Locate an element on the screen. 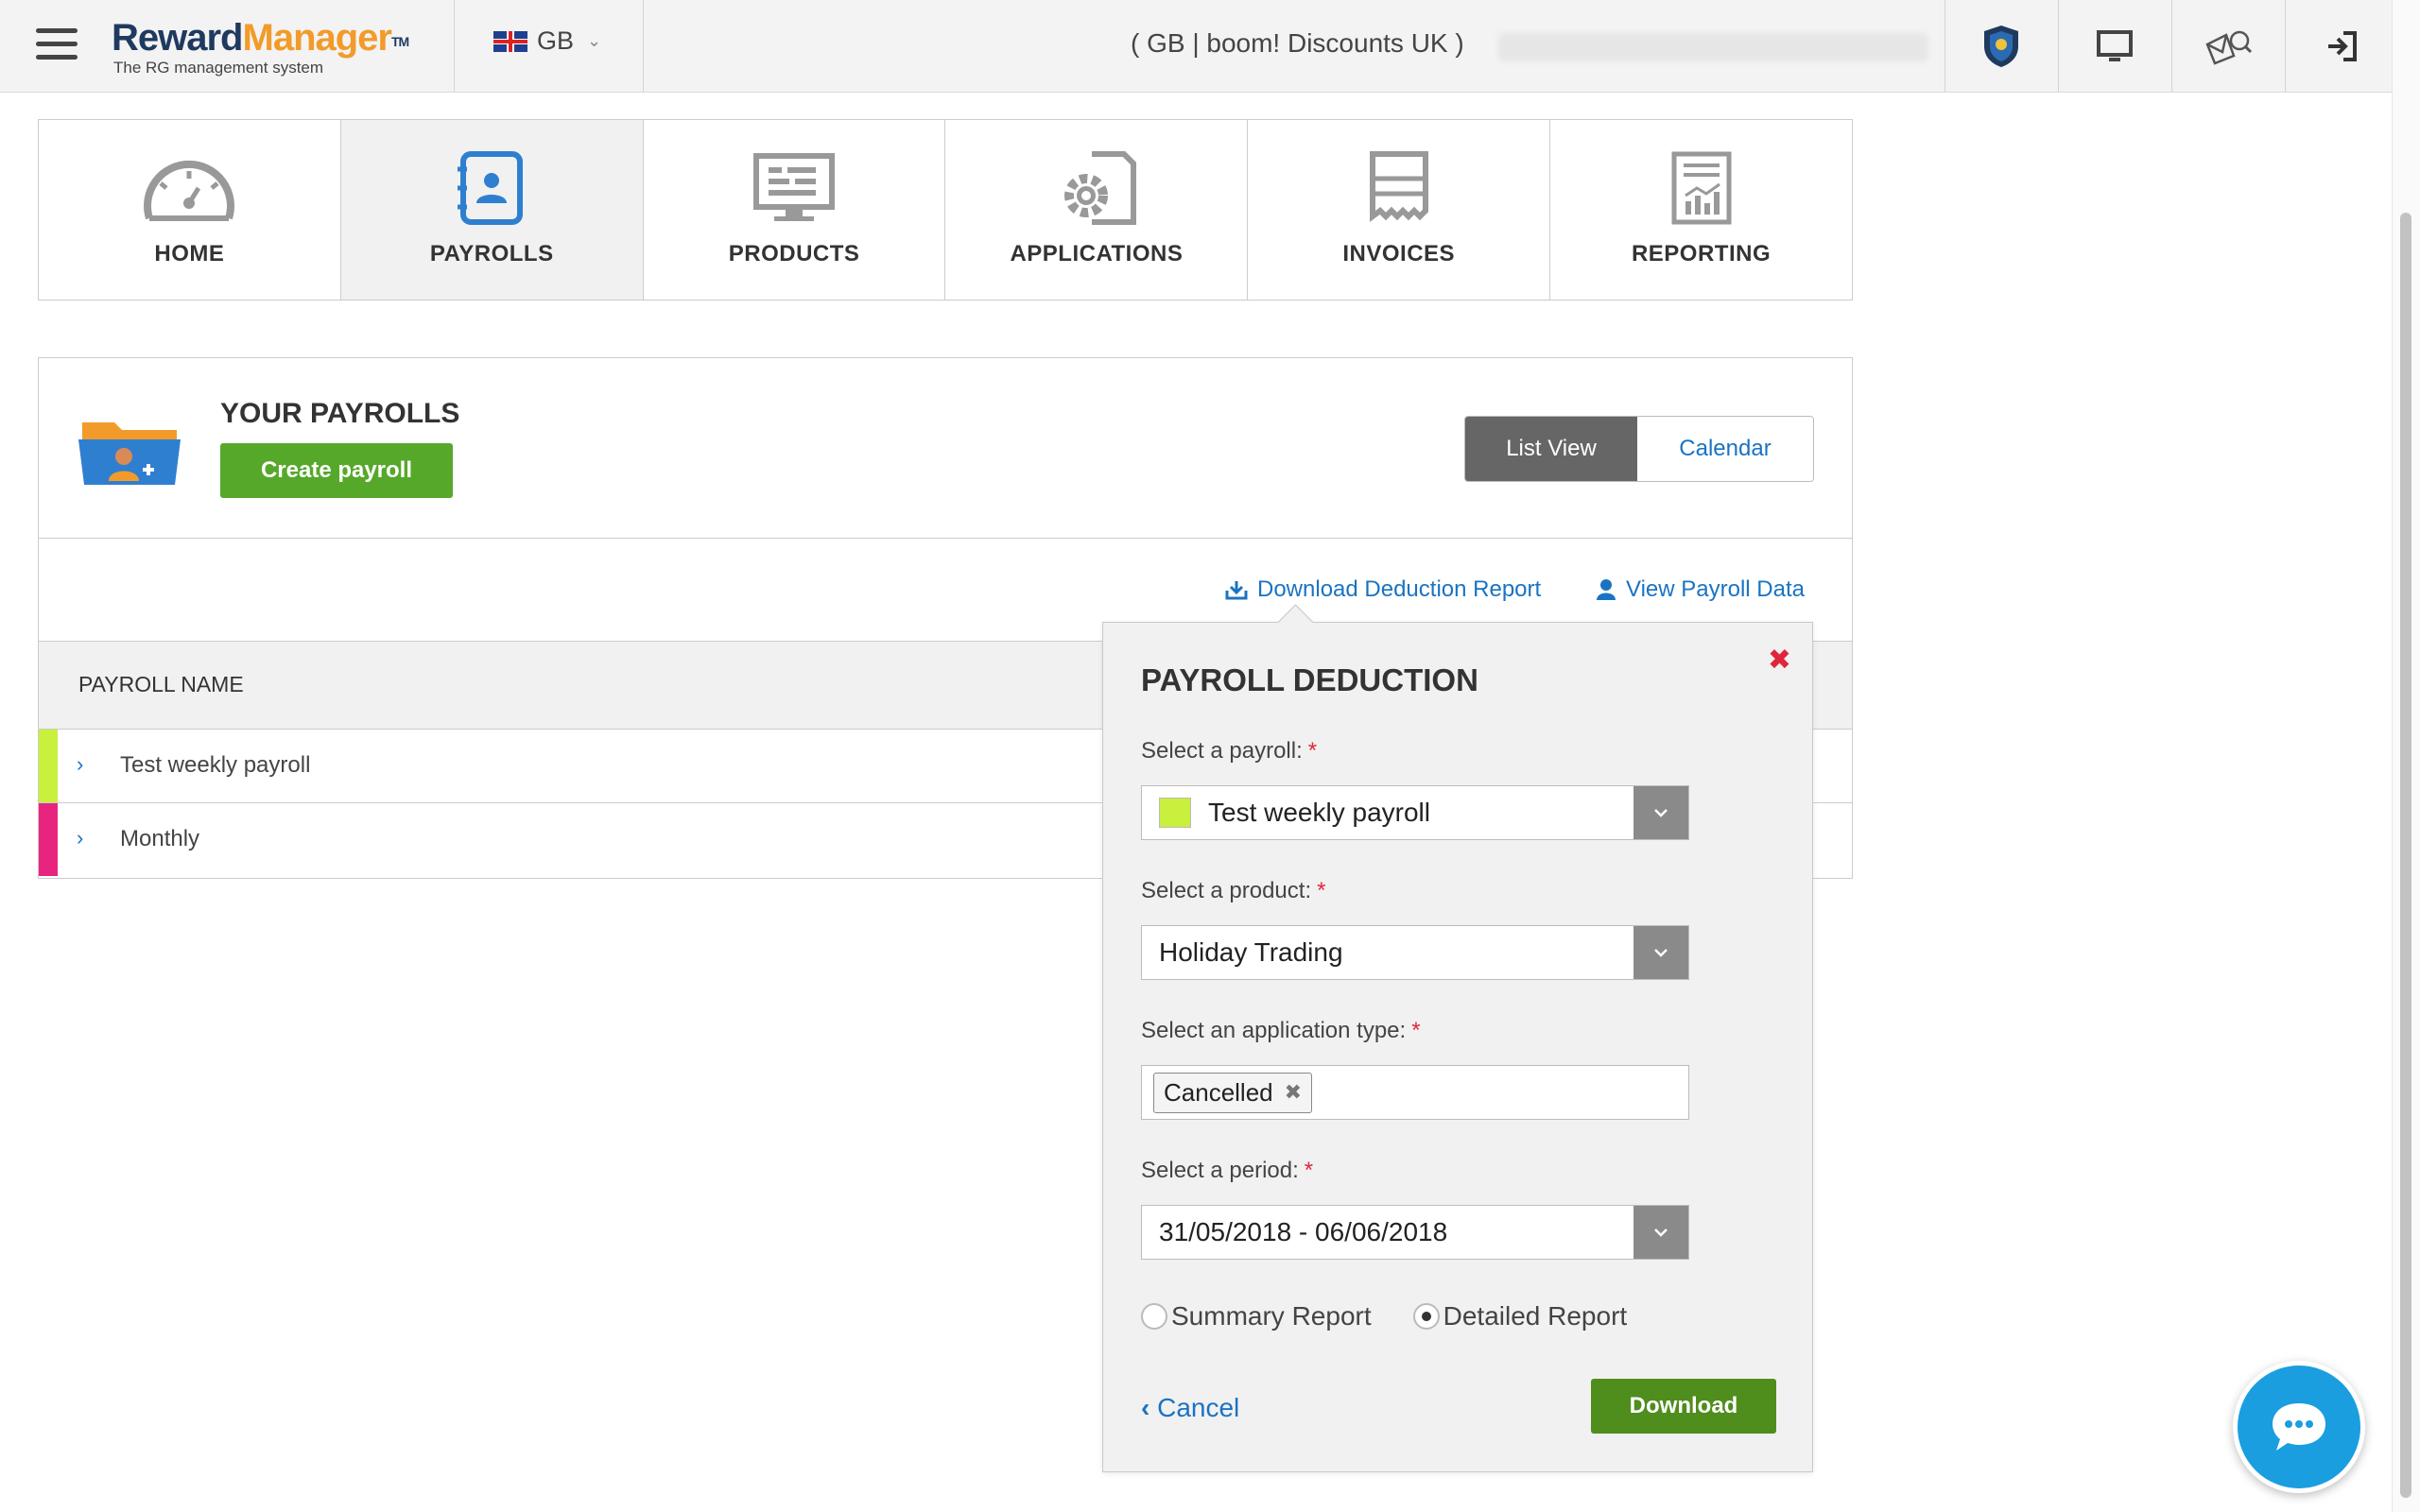  column-header-payroll-name: PAYROLL NAME is located at coordinates (161, 684).